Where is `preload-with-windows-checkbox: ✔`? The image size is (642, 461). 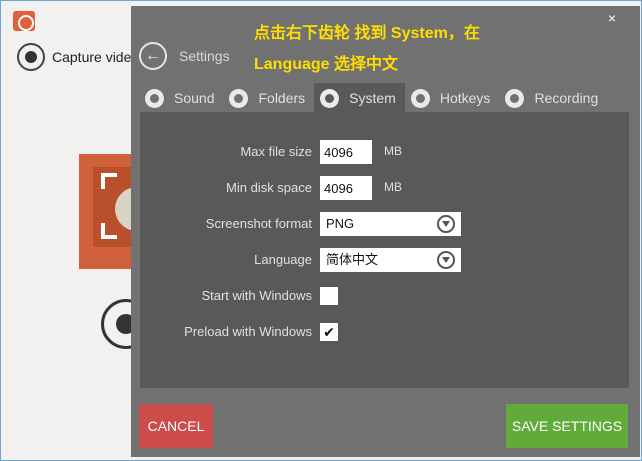
preload-with-windows-checkbox: ✔ is located at coordinates (329, 332).